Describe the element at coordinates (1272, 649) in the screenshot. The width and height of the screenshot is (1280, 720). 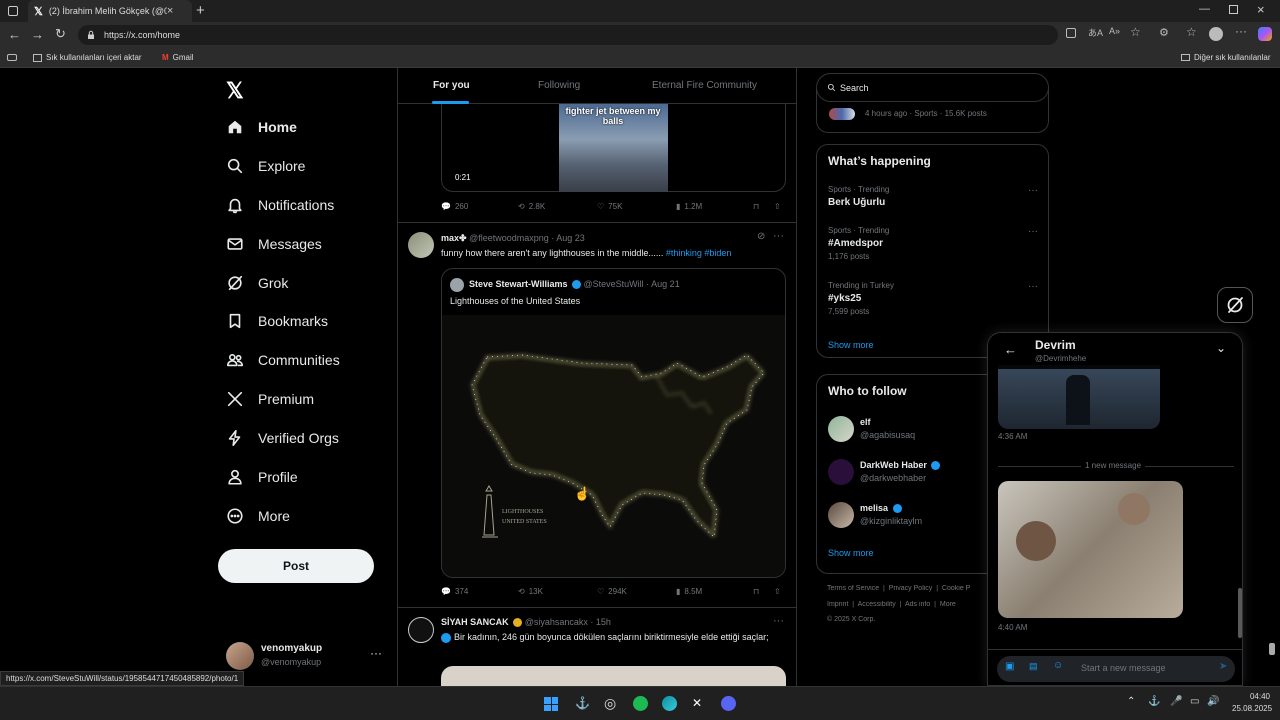
I see `page-scrollbar-thumb` at that location.